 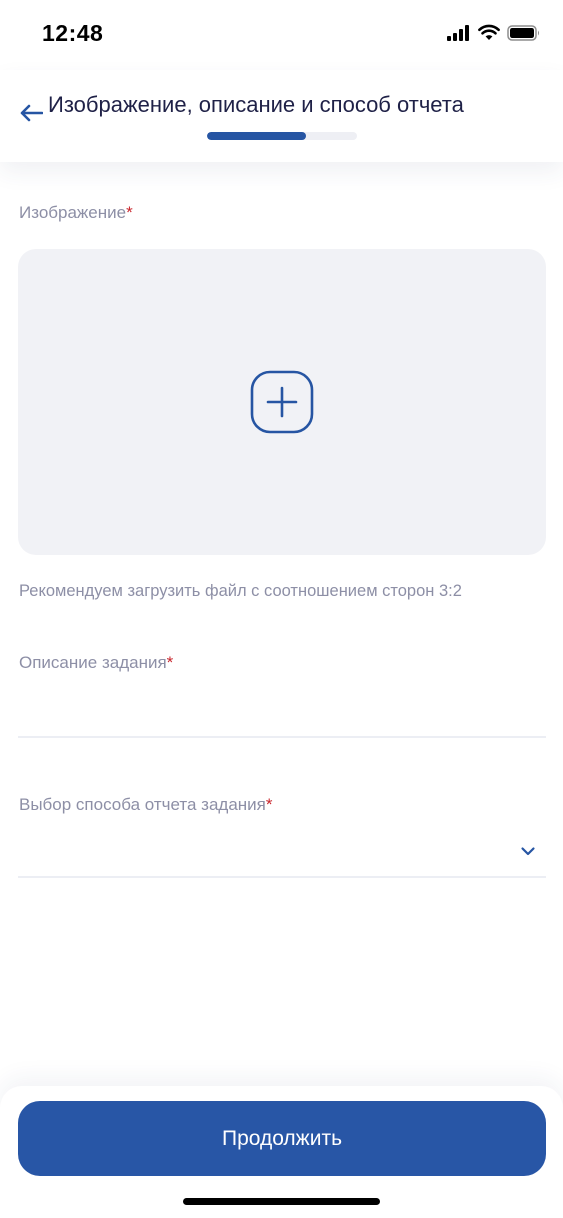 I want to click on report-method-label: Выбор способа отчета задания*, so click(x=145, y=805).